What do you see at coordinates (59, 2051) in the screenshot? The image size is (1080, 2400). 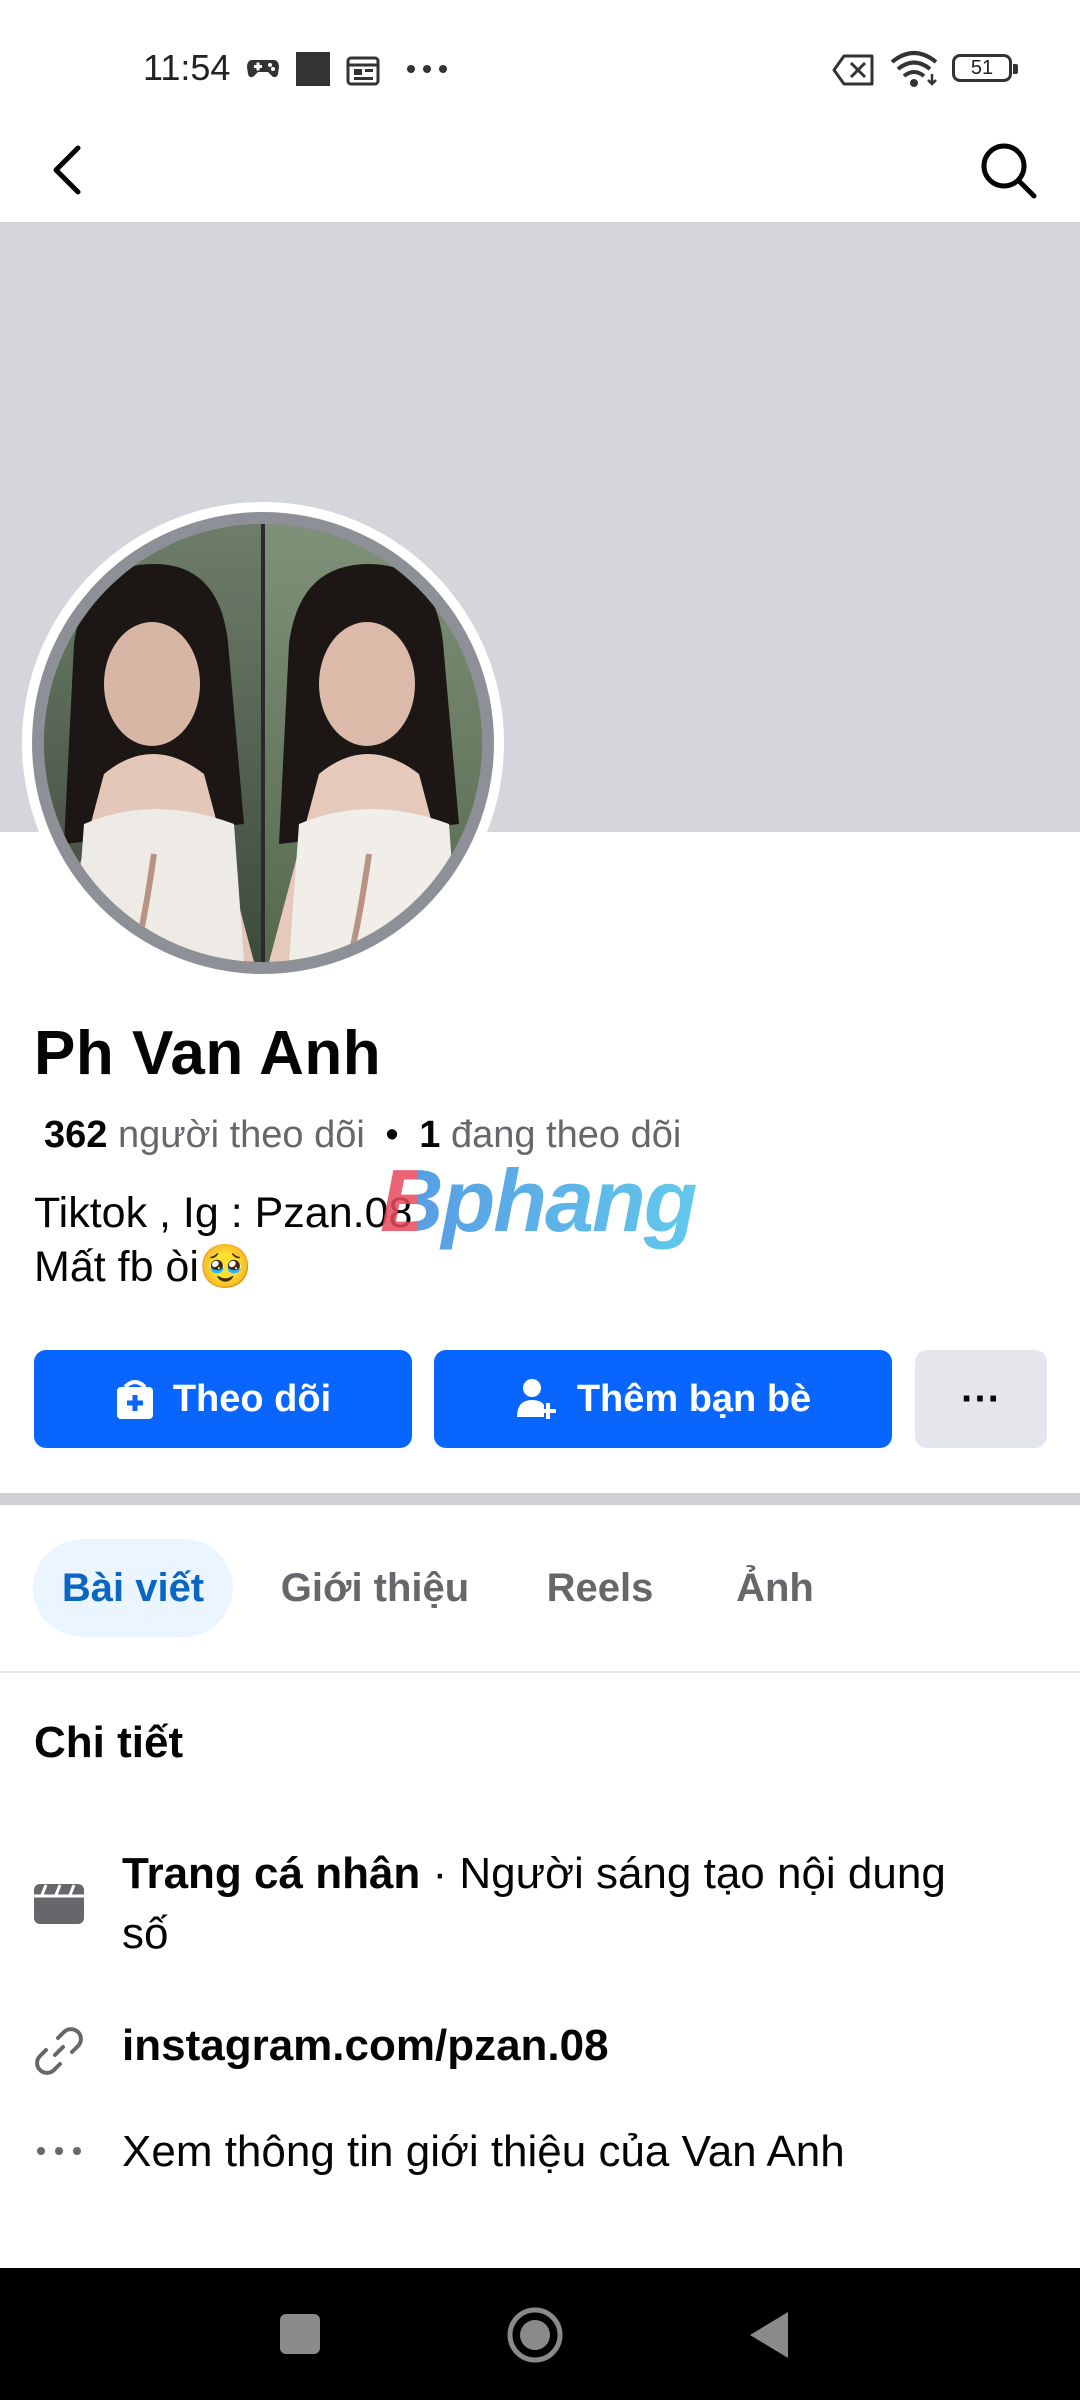 I see `link-icon` at bounding box center [59, 2051].